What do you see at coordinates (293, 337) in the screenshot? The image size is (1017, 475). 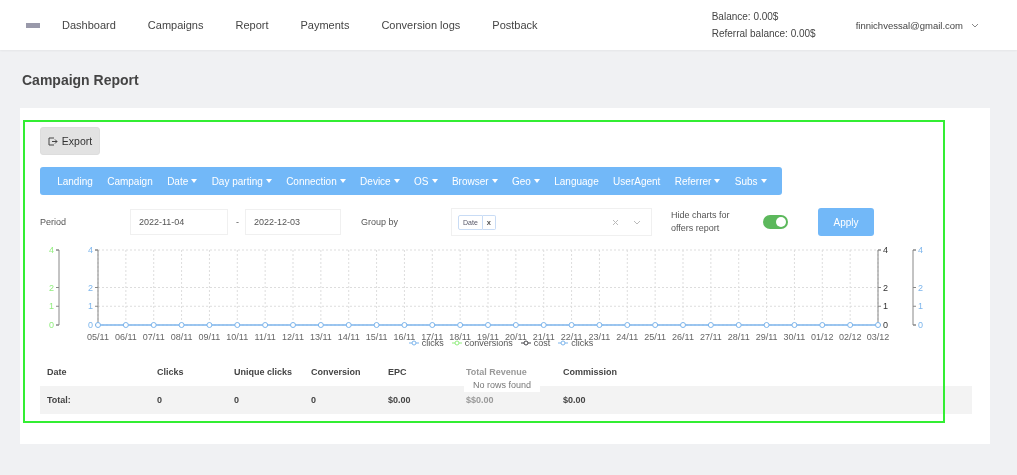 I see `x-axis-label: 12/11` at bounding box center [293, 337].